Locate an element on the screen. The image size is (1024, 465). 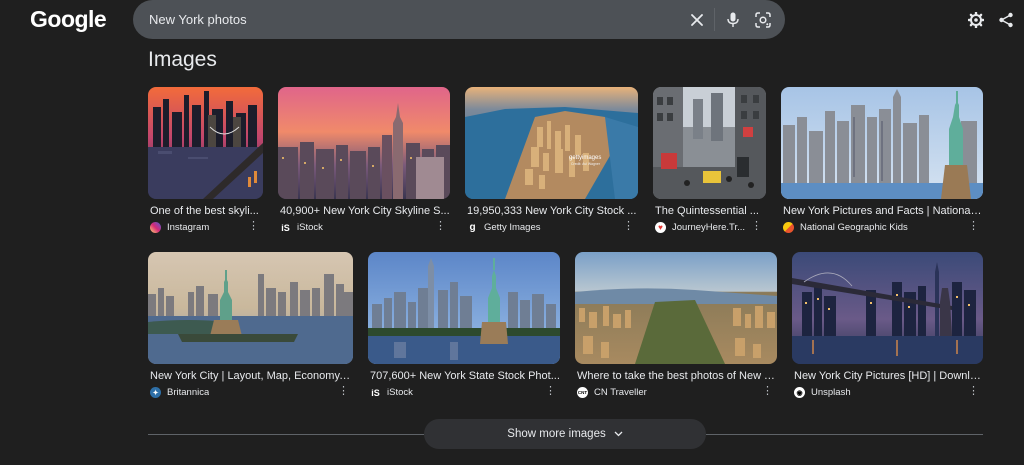
google-logo: Google is located at coordinates (68, 19).